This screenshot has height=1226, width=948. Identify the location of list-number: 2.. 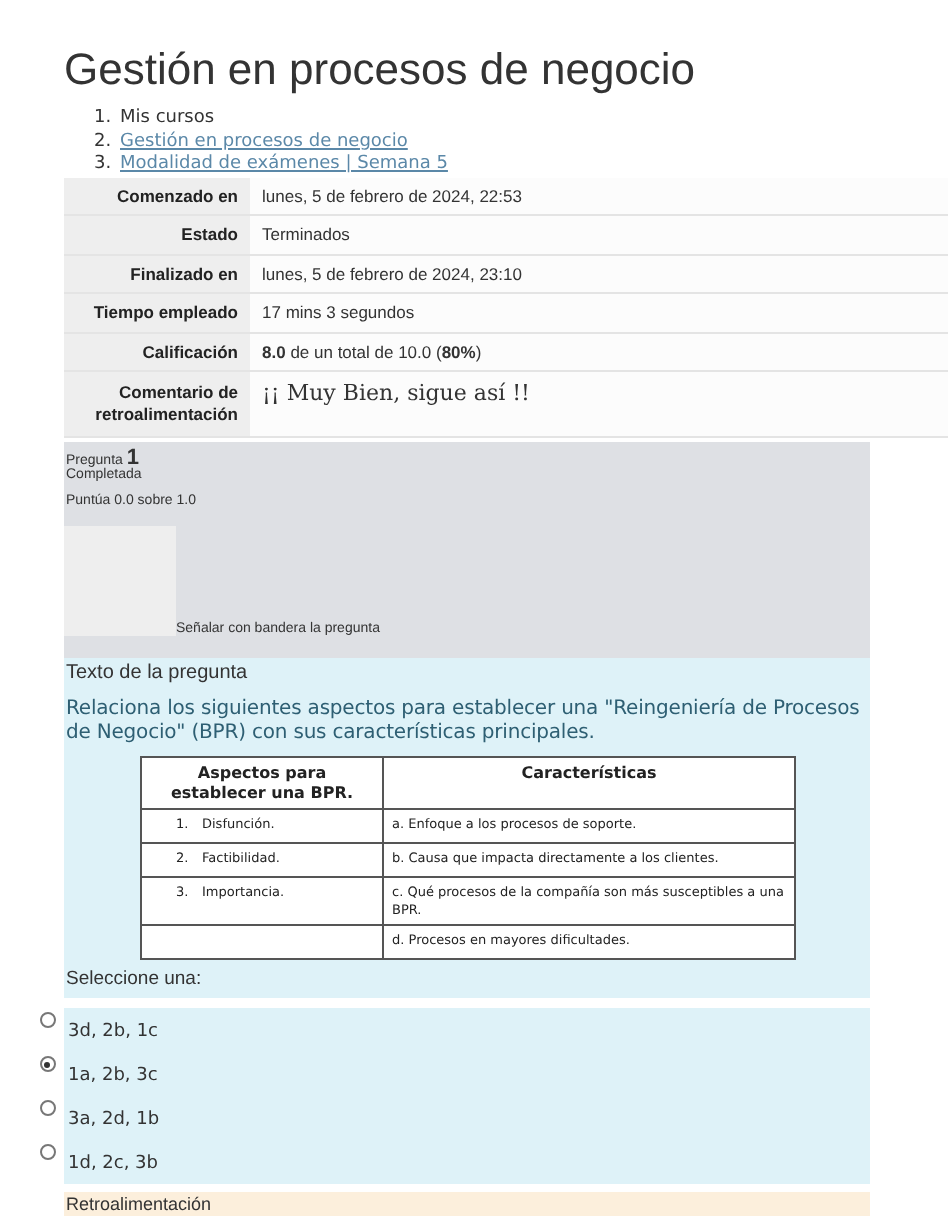
(104, 142).